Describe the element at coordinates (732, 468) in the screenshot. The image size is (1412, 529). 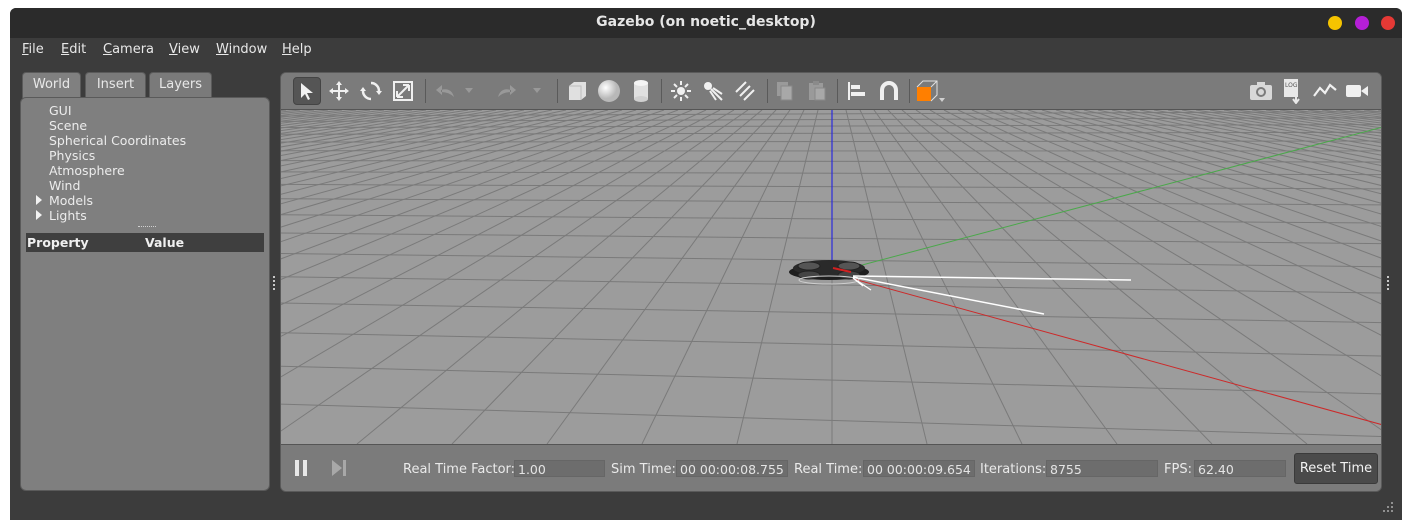
I see `sim-time-value: 00 00:00:08.755` at that location.